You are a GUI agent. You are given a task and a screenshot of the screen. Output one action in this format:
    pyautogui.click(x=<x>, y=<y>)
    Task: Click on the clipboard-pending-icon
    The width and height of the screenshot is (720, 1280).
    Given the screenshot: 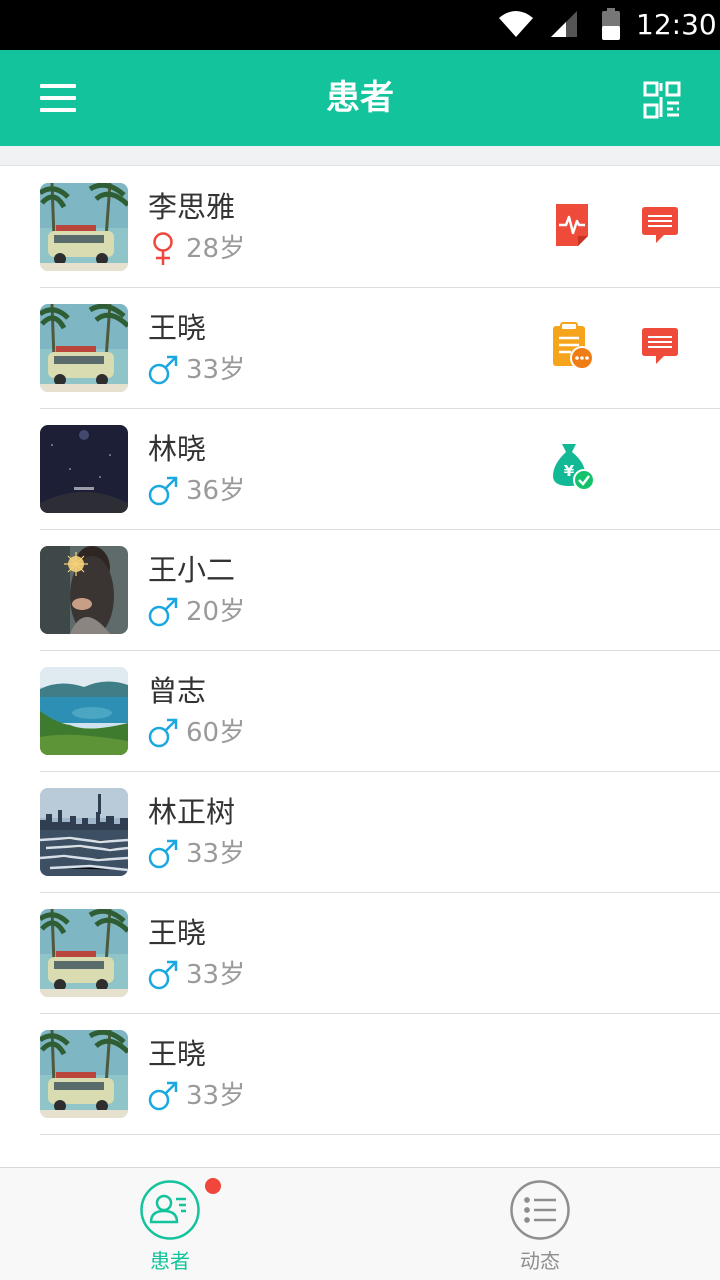 What is the action you would take?
    pyautogui.click(x=573, y=346)
    